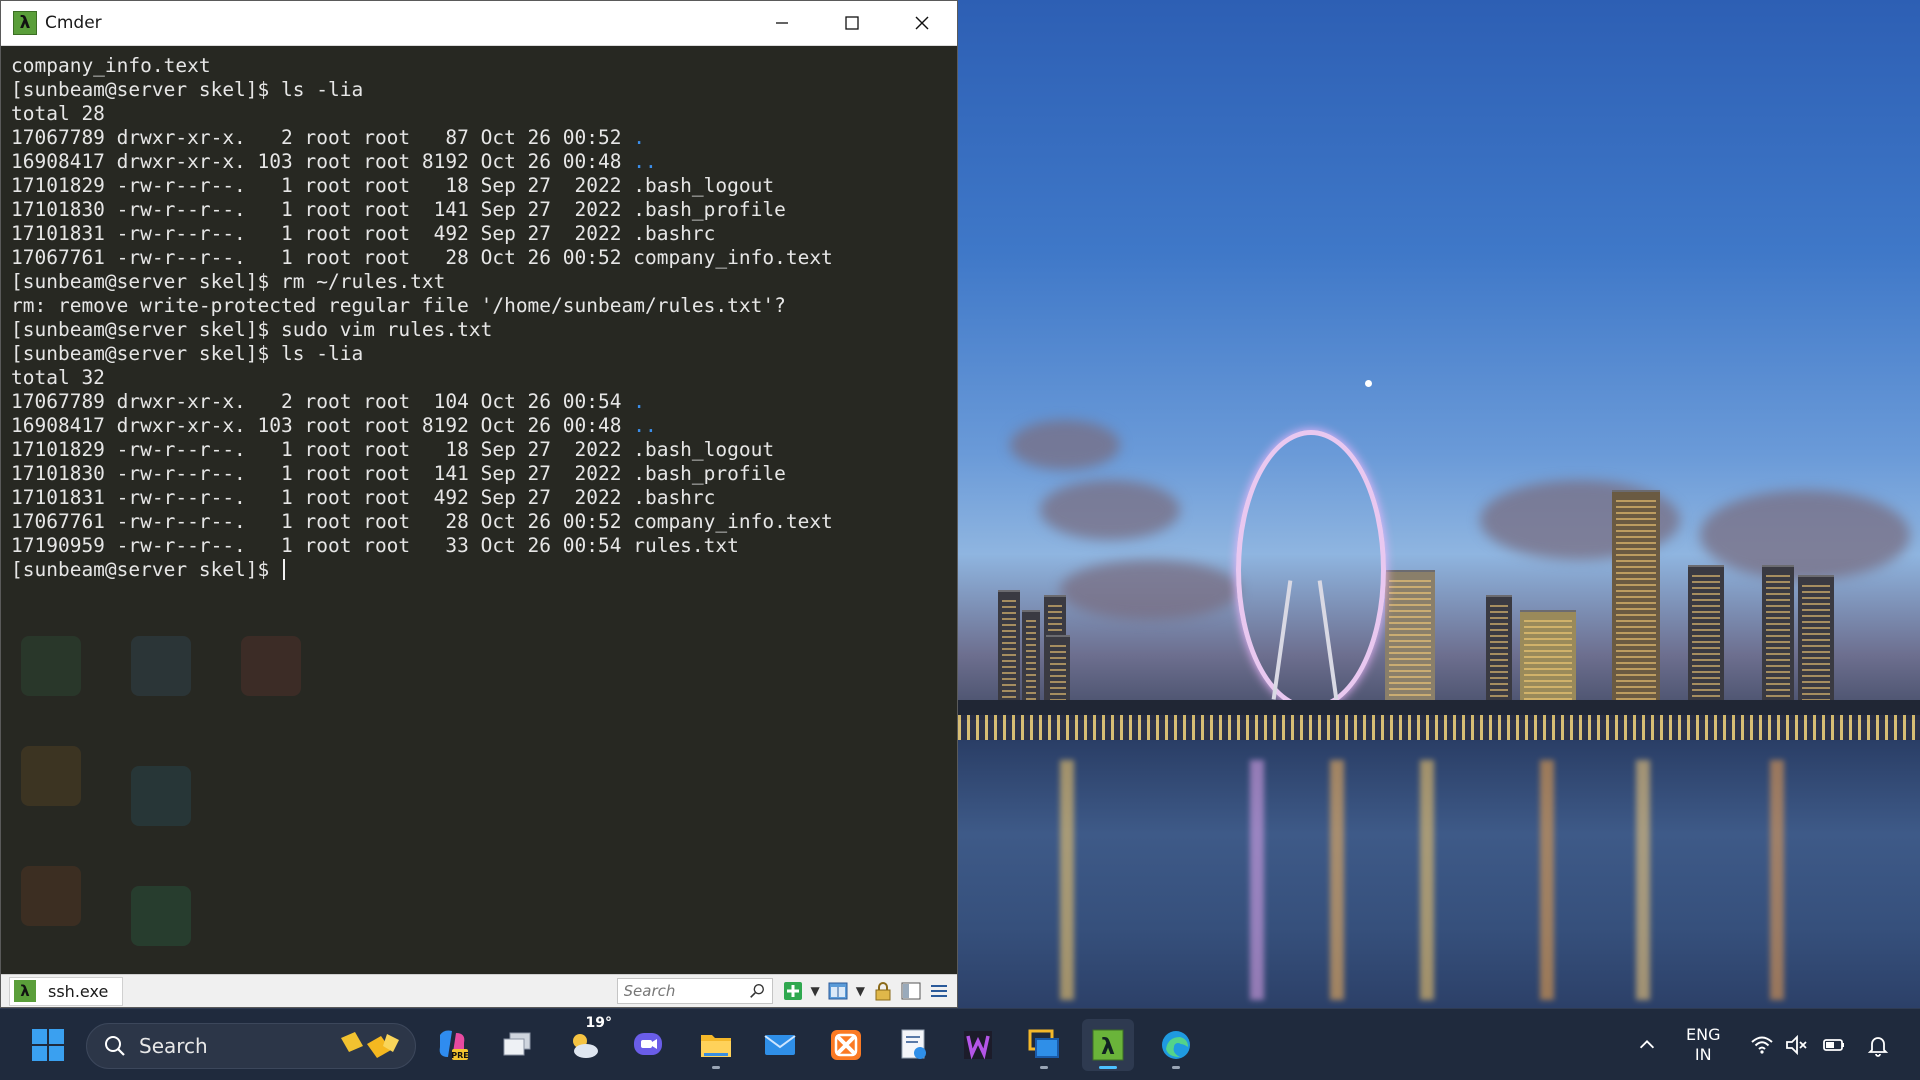 The height and width of the screenshot is (1080, 1920). Describe the element at coordinates (58, 113) in the screenshot. I see `terminal-line: total 28` at that location.